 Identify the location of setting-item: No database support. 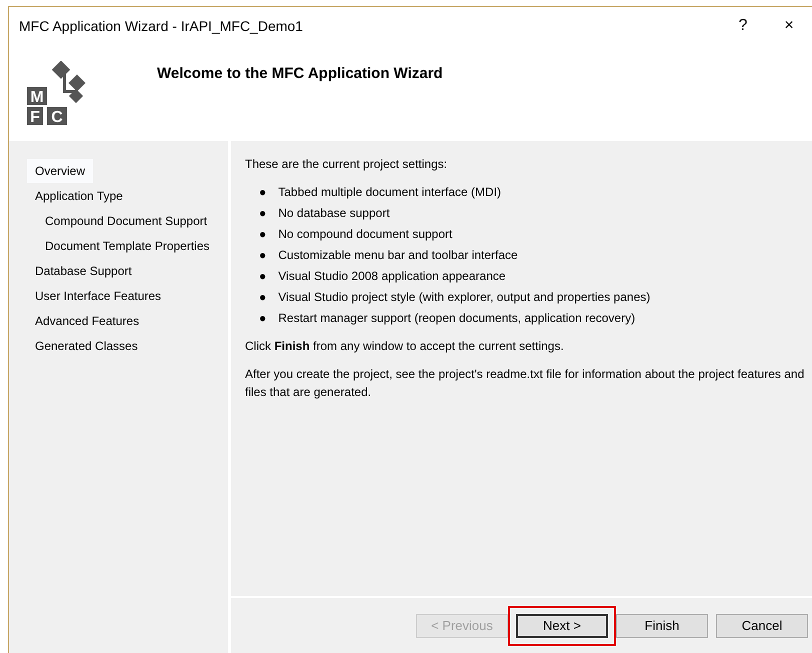
(334, 213).